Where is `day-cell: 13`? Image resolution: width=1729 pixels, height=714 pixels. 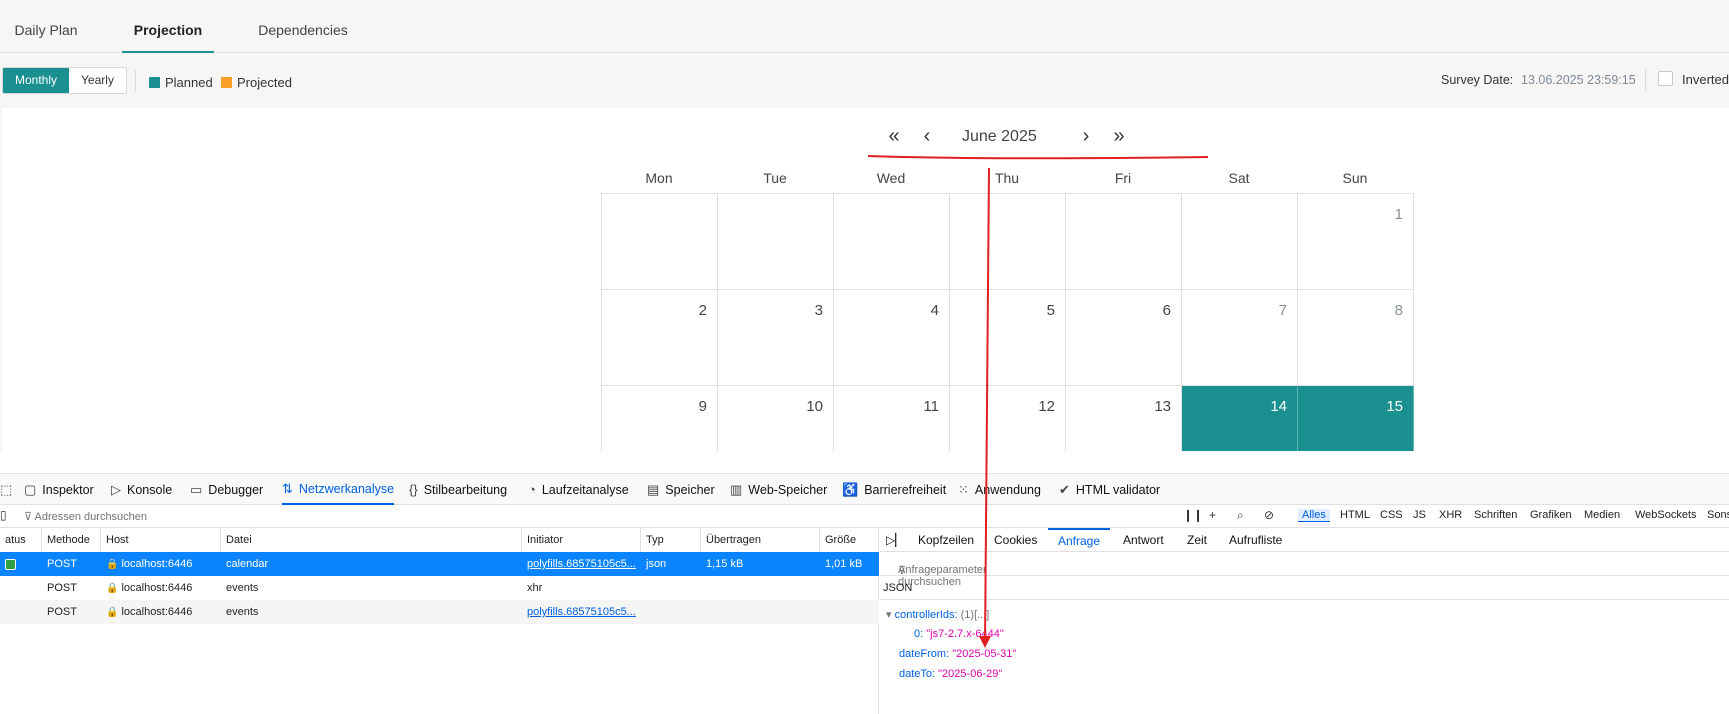 day-cell: 13 is located at coordinates (1124, 418).